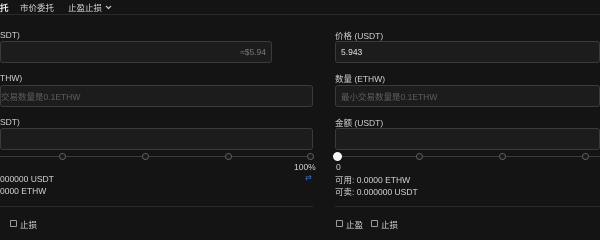 The height and width of the screenshot is (240, 600). I want to click on buy-amount-placeholder: 交易数量是0.1ETHW, so click(41, 97).